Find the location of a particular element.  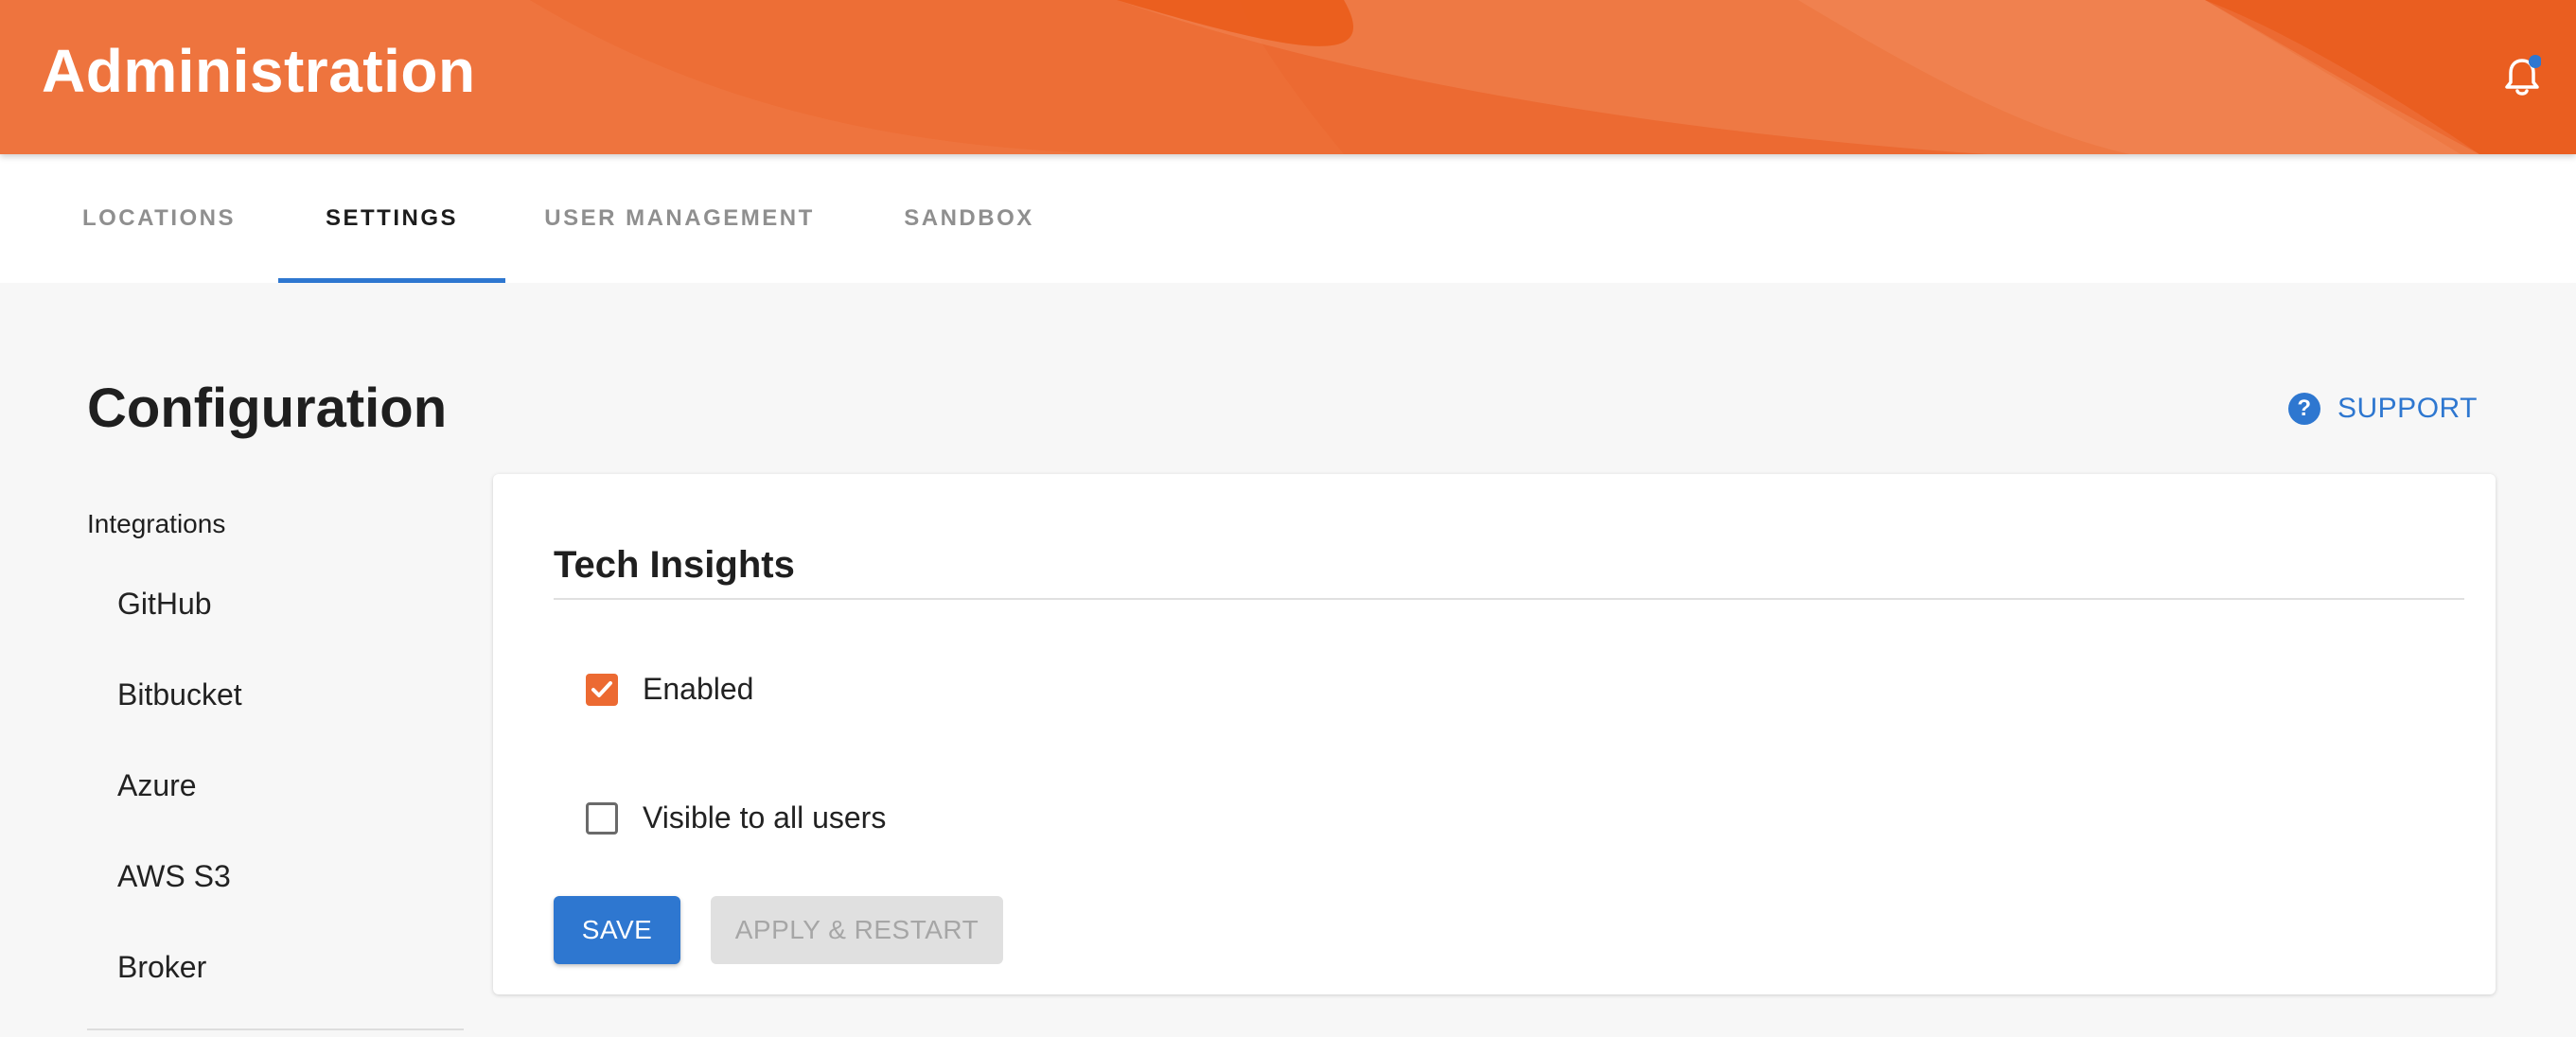

enabled-option: Enabled is located at coordinates (669, 689).